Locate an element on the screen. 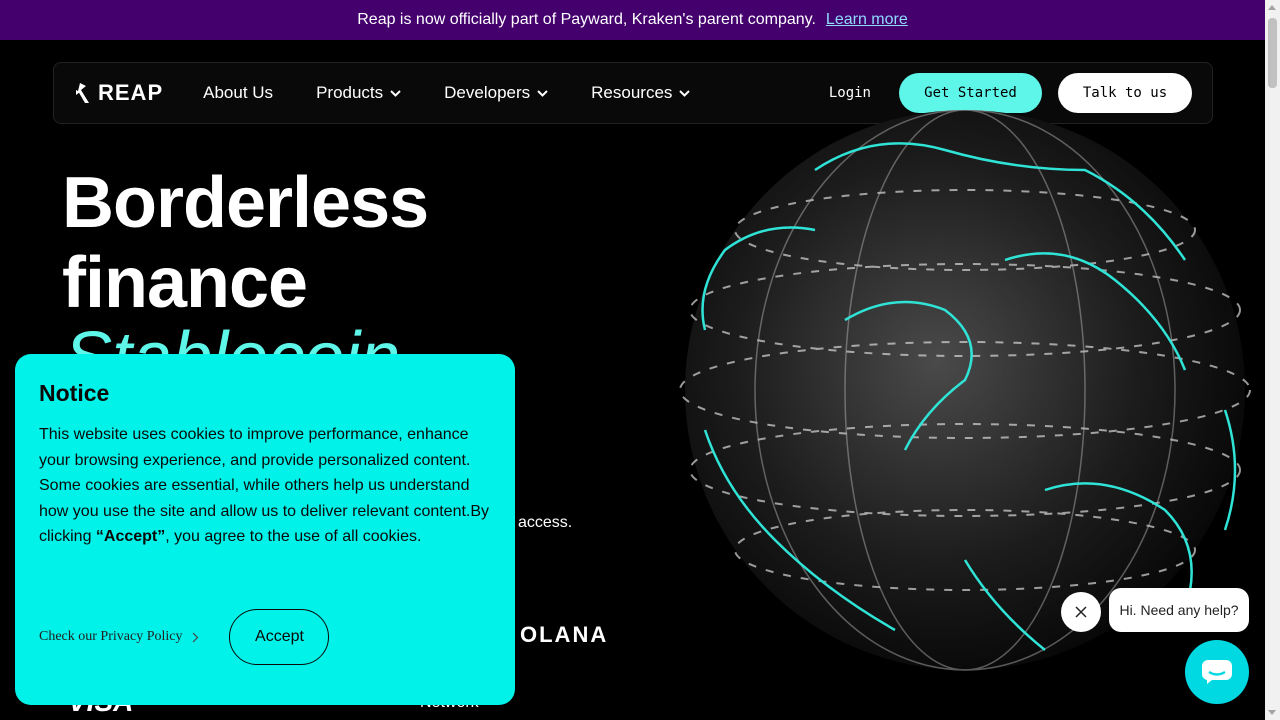 The width and height of the screenshot is (1280, 720). close-icon is located at coordinates (1081, 612).